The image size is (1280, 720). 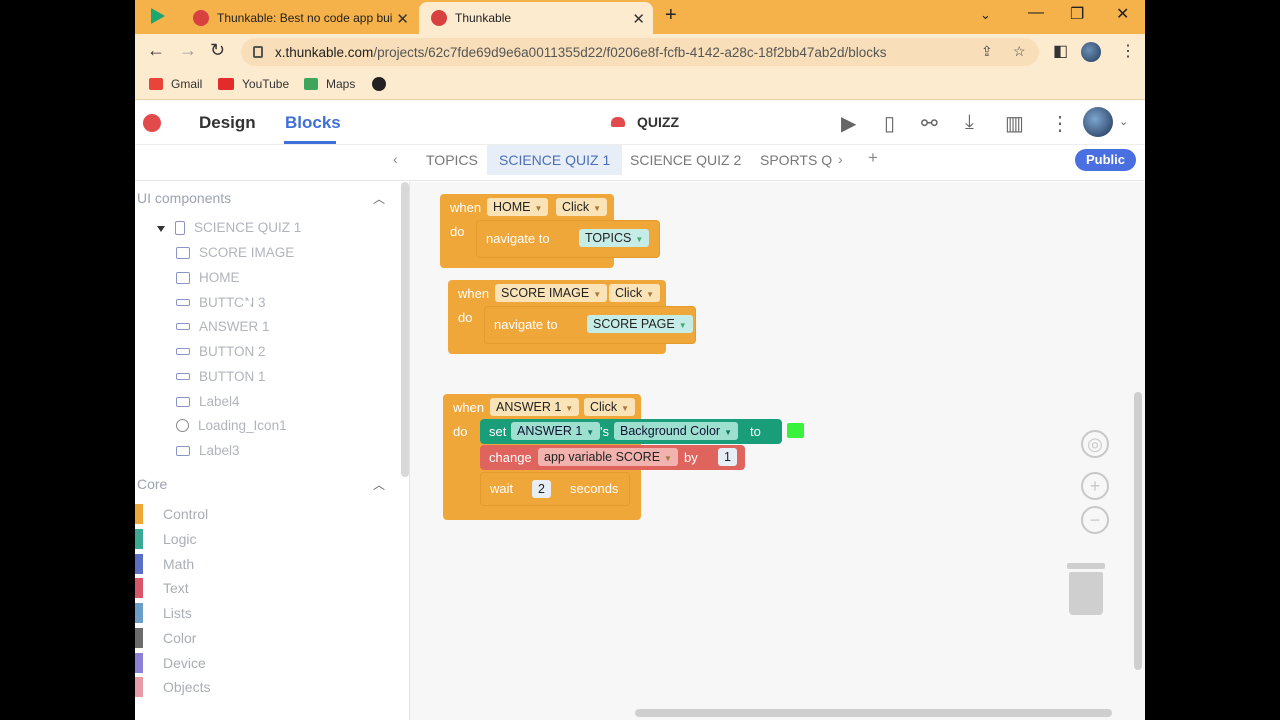 I want to click on new-tab-icon: +, so click(x=671, y=15).